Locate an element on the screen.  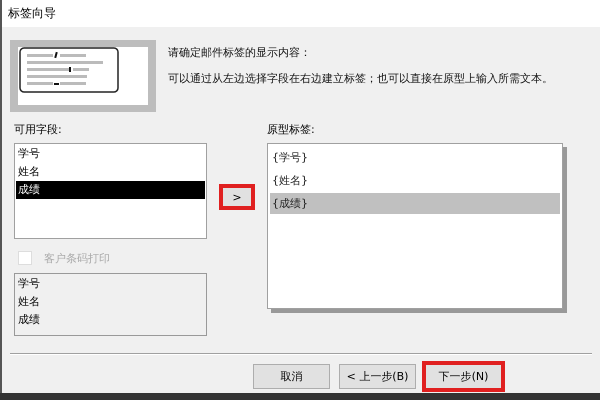
checkbox-label: 客户条码打印 is located at coordinates (77, 258).